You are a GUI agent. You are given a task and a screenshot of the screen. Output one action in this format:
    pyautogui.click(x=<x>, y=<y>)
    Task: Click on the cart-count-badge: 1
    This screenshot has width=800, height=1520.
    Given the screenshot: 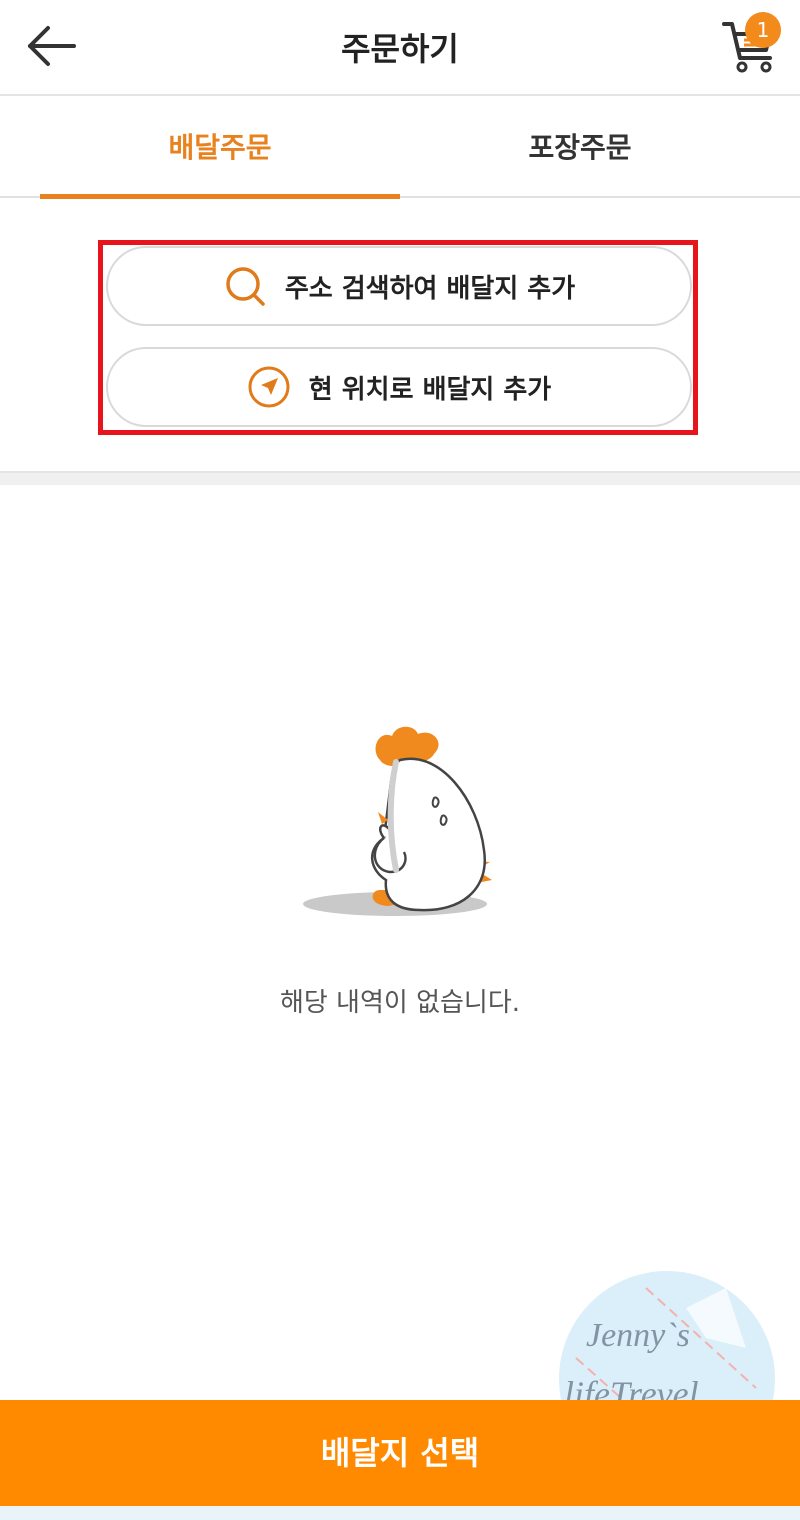 What is the action you would take?
    pyautogui.click(x=763, y=30)
    